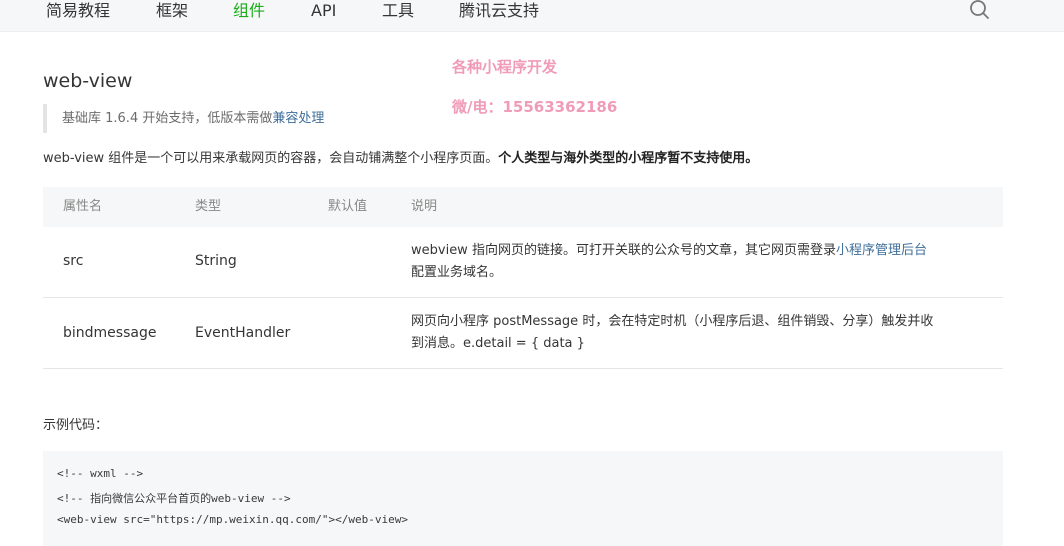 The width and height of the screenshot is (1064, 546). Describe the element at coordinates (216, 261) in the screenshot. I see `row-type-src: String` at that location.